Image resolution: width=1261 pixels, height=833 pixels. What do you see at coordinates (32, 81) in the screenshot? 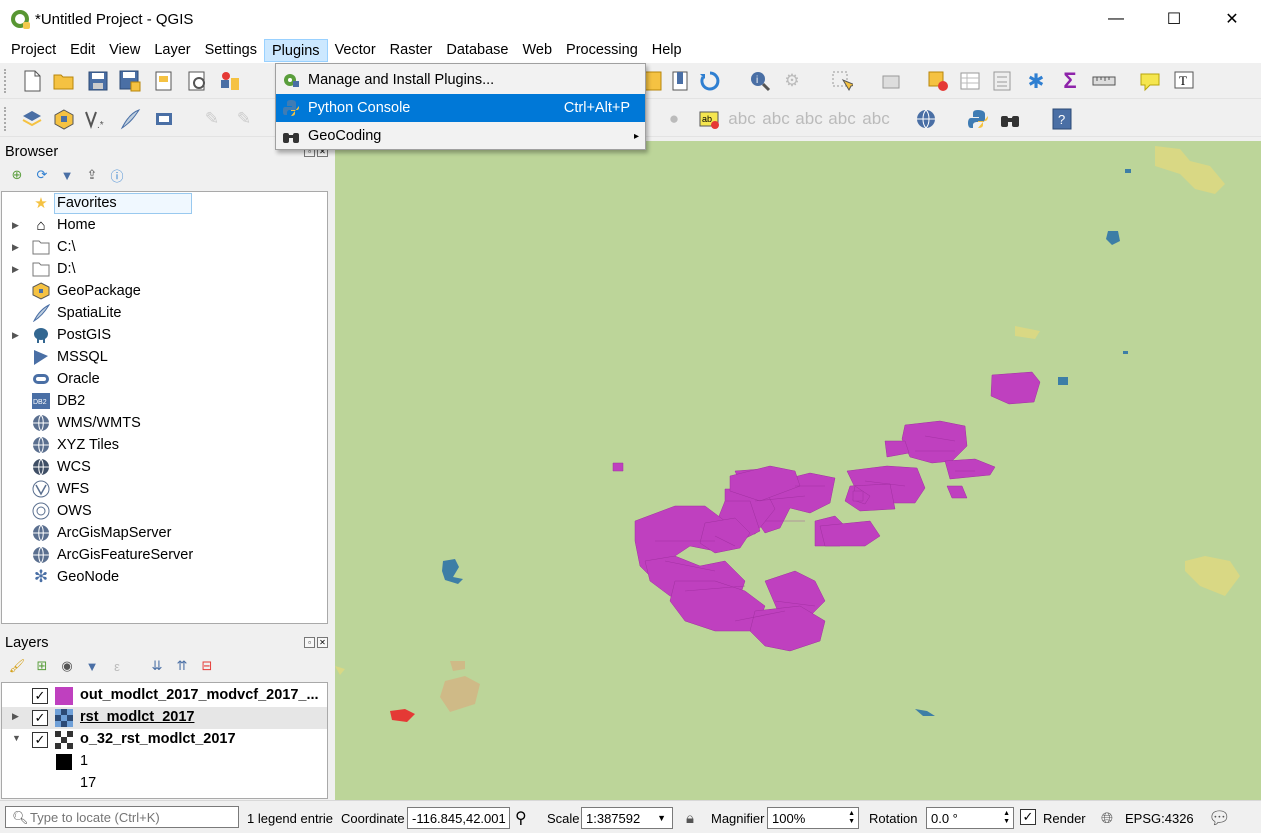
I see `new-project-icon` at bounding box center [32, 81].